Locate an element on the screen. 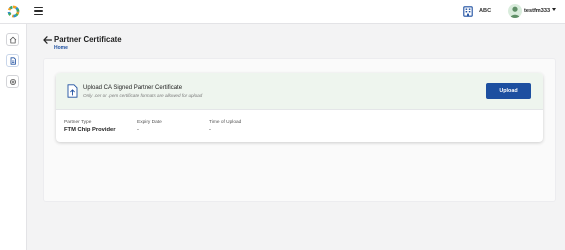 The width and height of the screenshot is (565, 250). building-icon is located at coordinates (468, 11).